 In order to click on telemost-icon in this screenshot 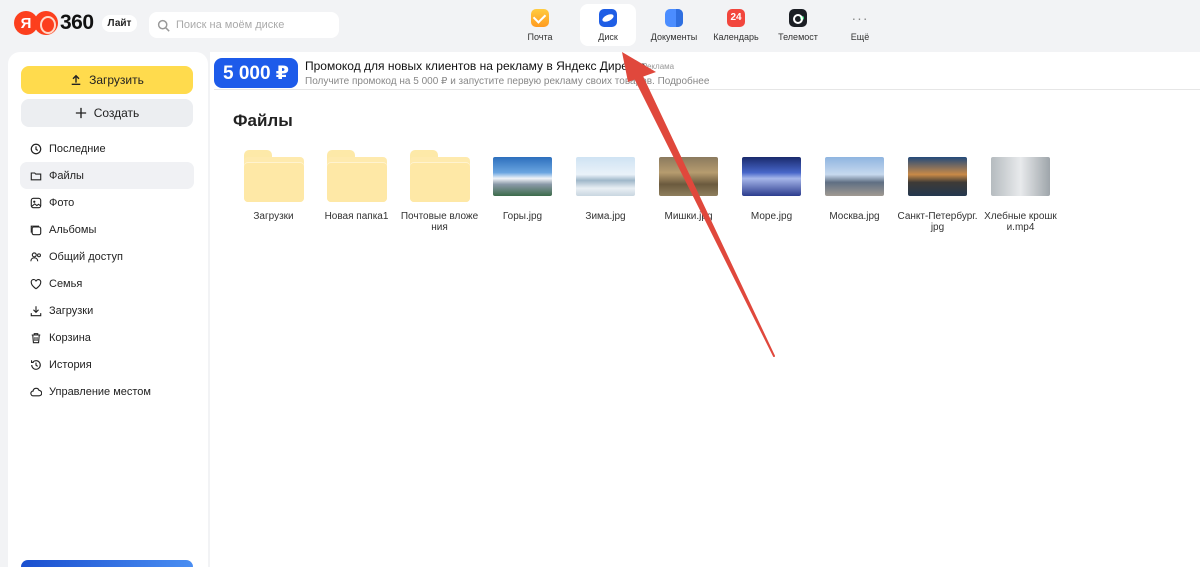, I will do `click(798, 17)`.